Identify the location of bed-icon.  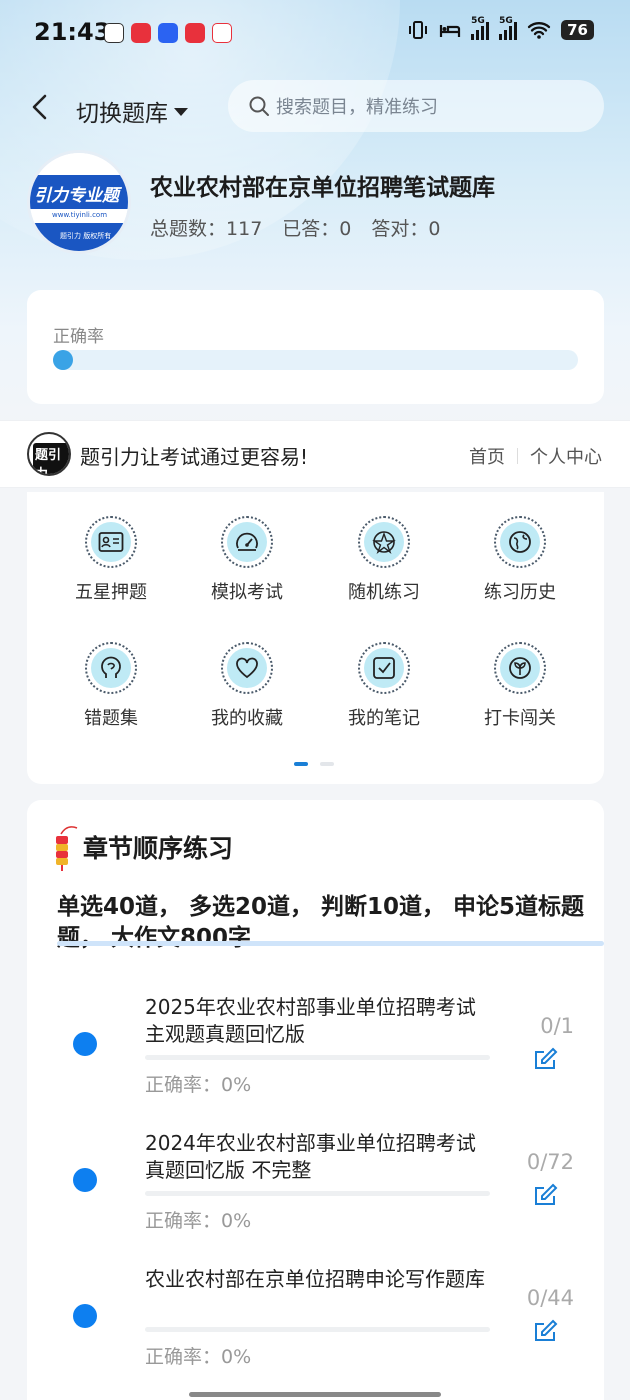
(450, 31).